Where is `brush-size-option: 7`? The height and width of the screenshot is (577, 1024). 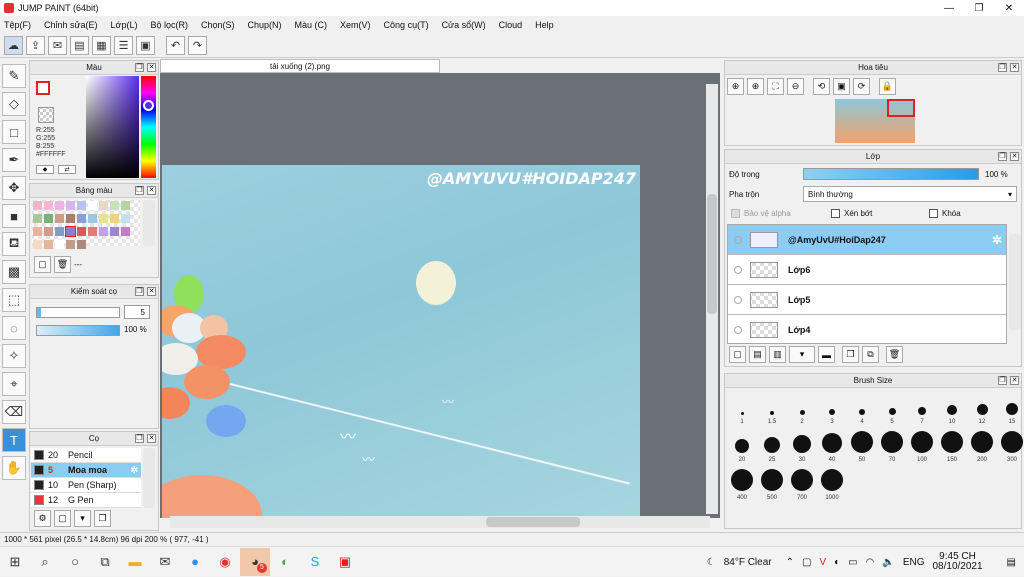
brush-size-option: 7 is located at coordinates (922, 409).